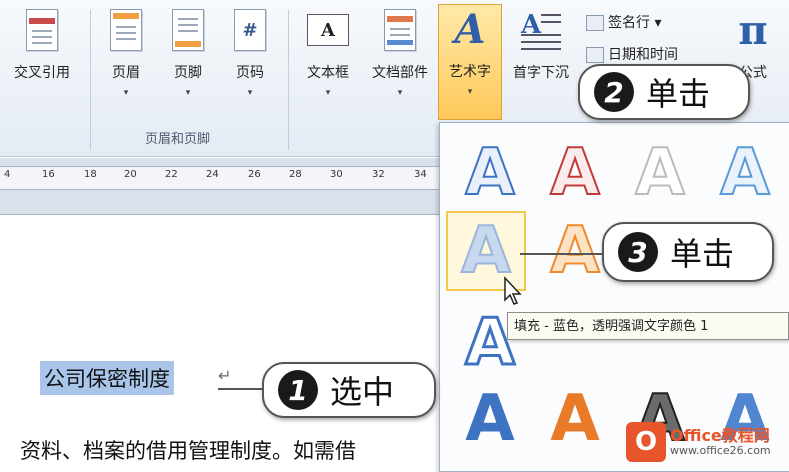 This screenshot has height=472, width=789. What do you see at coordinates (126, 60) in the screenshot?
I see `header-button: 页眉 ▾` at bounding box center [126, 60].